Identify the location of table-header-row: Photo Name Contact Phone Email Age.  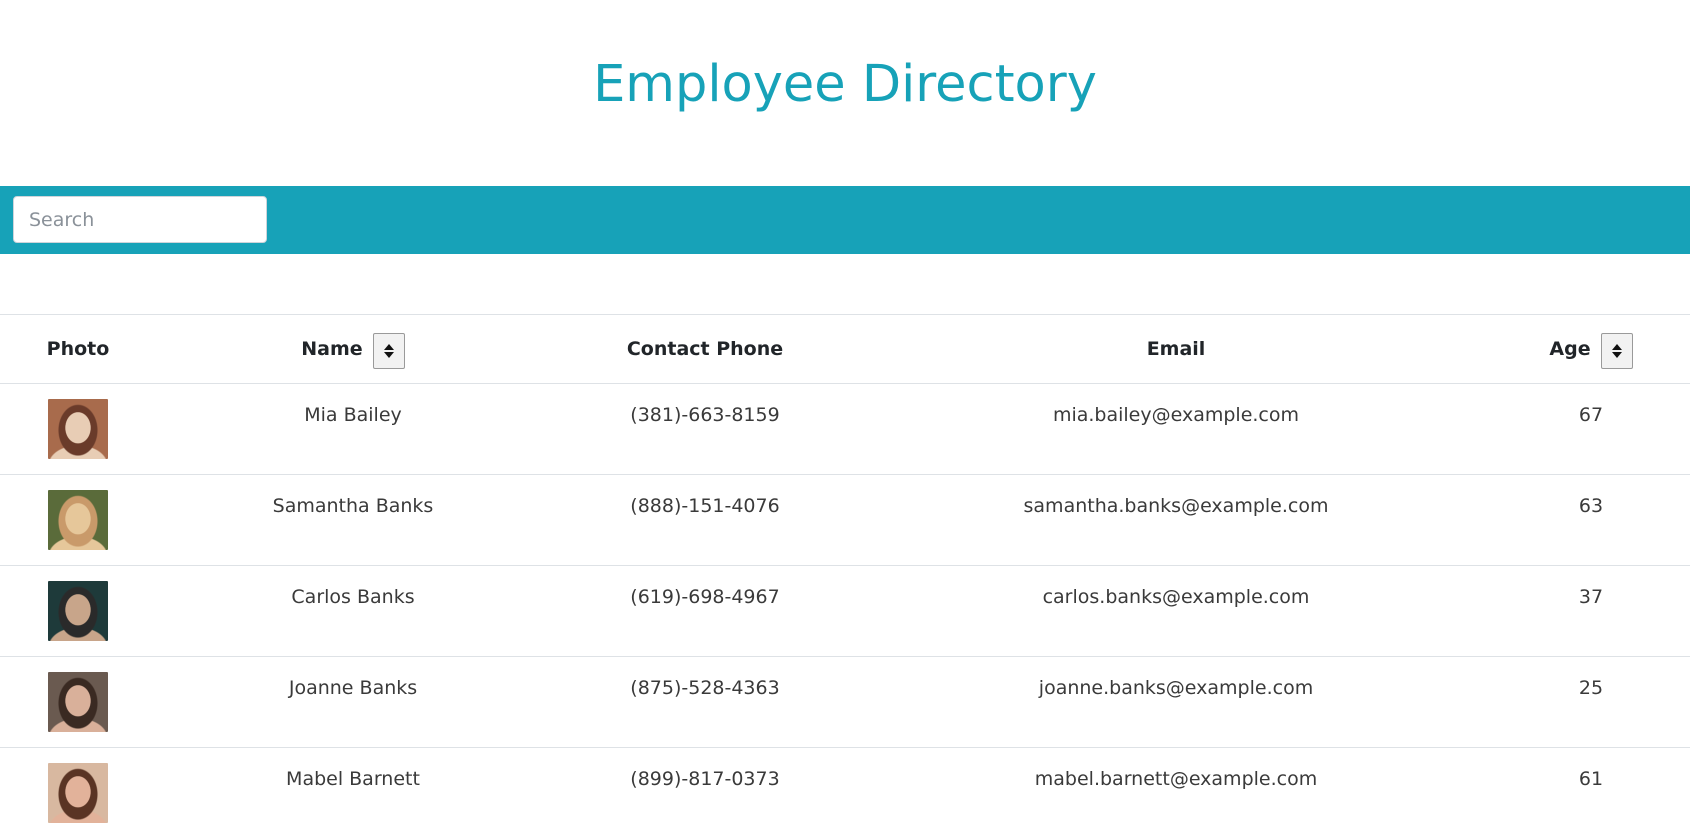
(845, 349).